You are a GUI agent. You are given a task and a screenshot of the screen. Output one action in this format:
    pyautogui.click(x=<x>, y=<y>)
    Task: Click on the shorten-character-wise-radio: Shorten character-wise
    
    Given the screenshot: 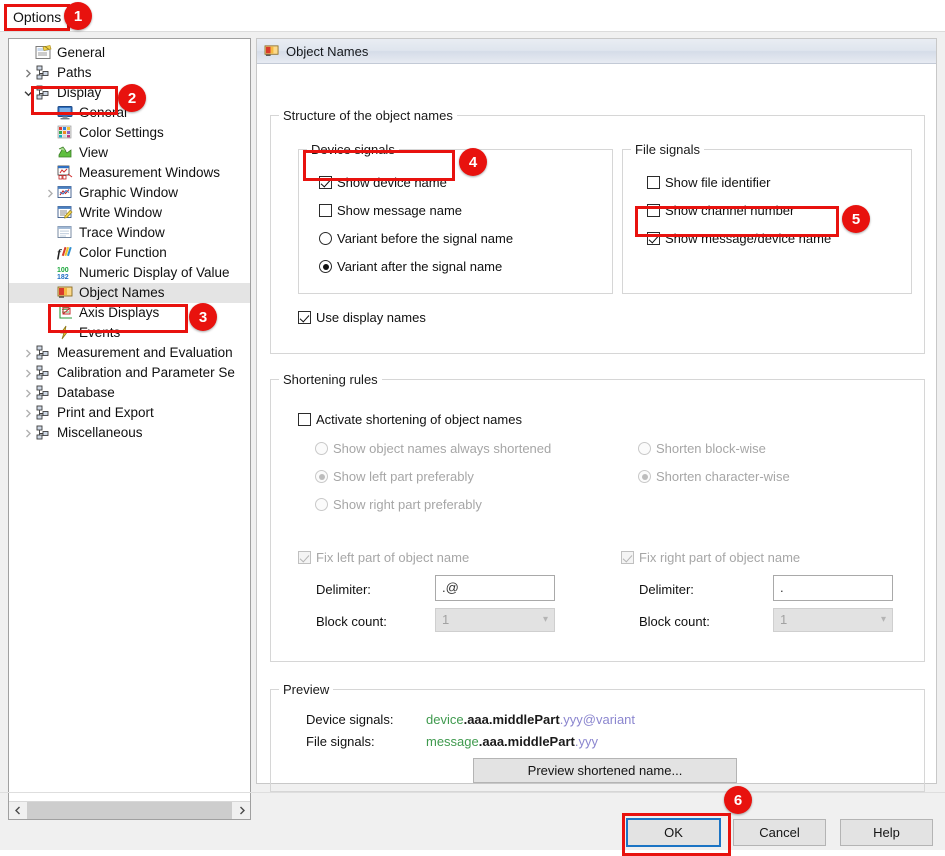 What is the action you would take?
    pyautogui.click(x=714, y=476)
    